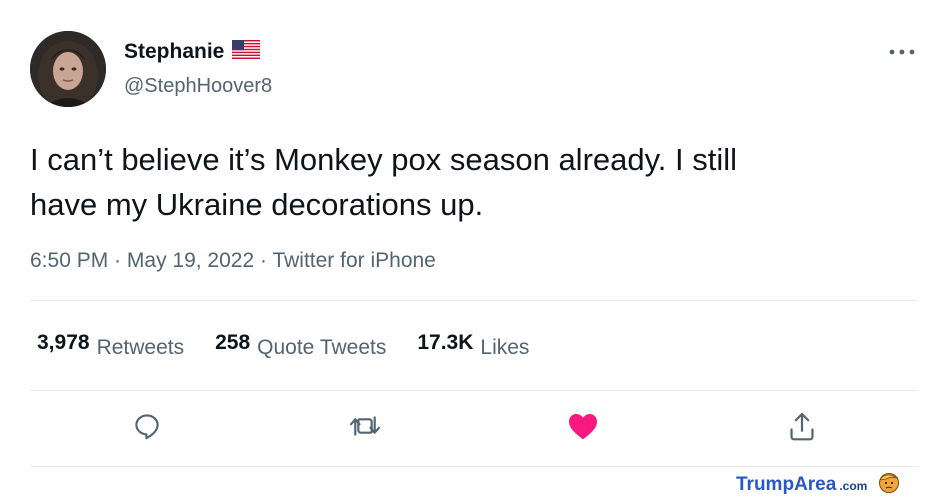 The height and width of the screenshot is (500, 940). What do you see at coordinates (853, 486) in the screenshot?
I see `watermark-com: .com` at bounding box center [853, 486].